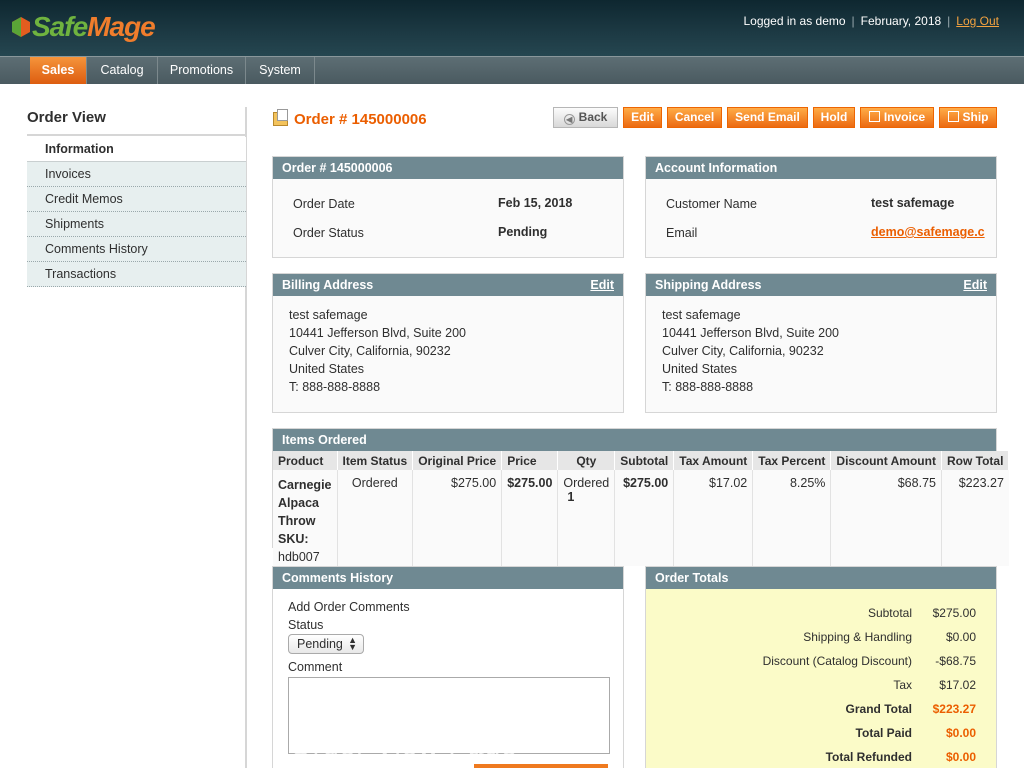 The width and height of the screenshot is (1024, 768). Describe the element at coordinates (352, 643) in the screenshot. I see `select-arrows-icon: ▲ ▼` at that location.